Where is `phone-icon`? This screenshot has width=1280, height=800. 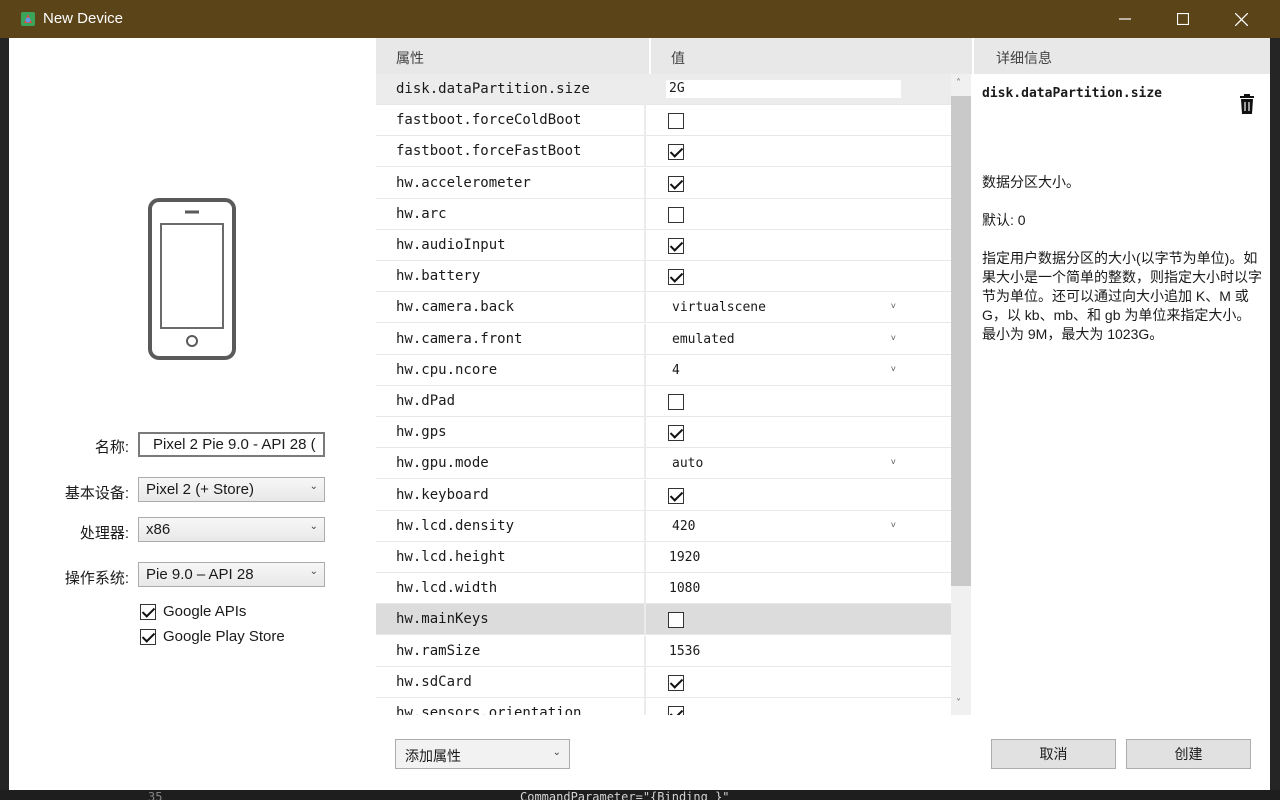
phone-icon is located at coordinates (192, 279).